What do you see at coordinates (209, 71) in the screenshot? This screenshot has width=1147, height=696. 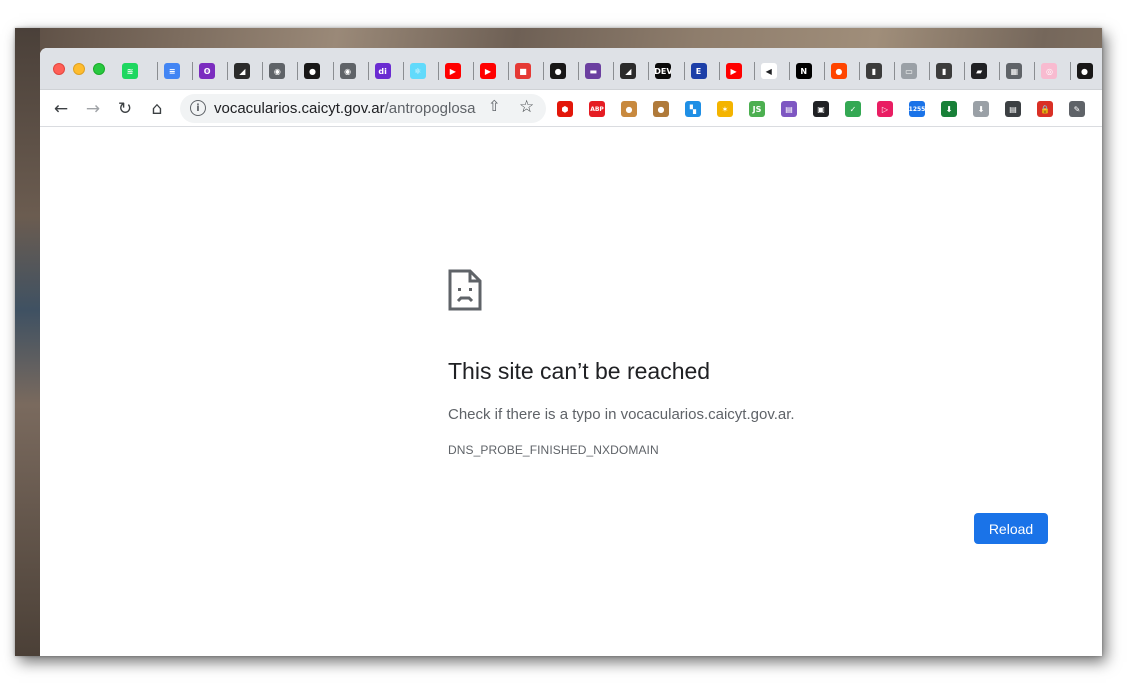 I see `pinned-tab: ʘ` at bounding box center [209, 71].